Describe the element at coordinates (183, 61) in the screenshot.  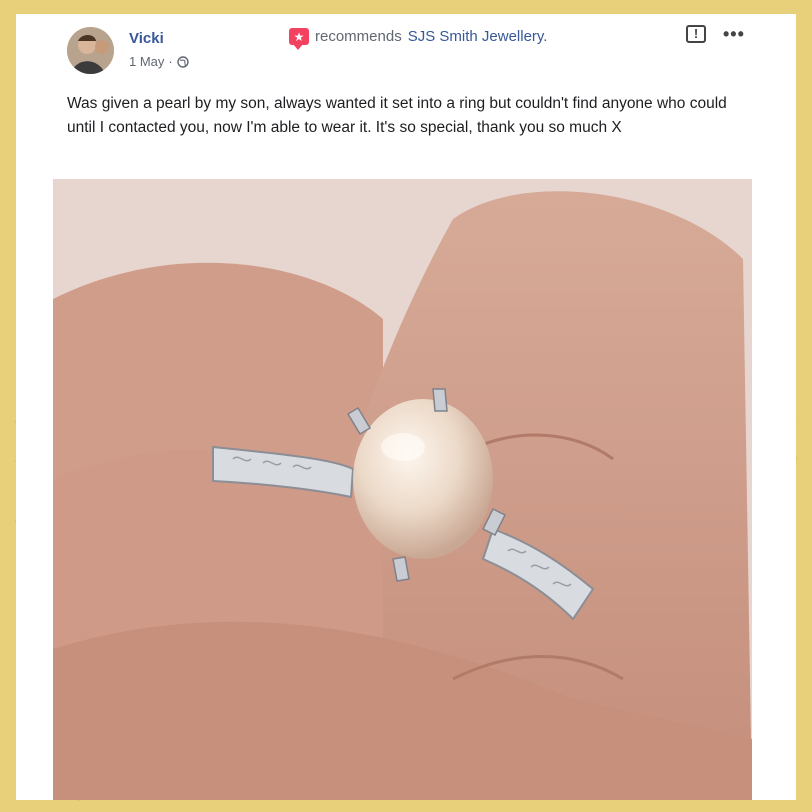
I see `globe-icon` at that location.